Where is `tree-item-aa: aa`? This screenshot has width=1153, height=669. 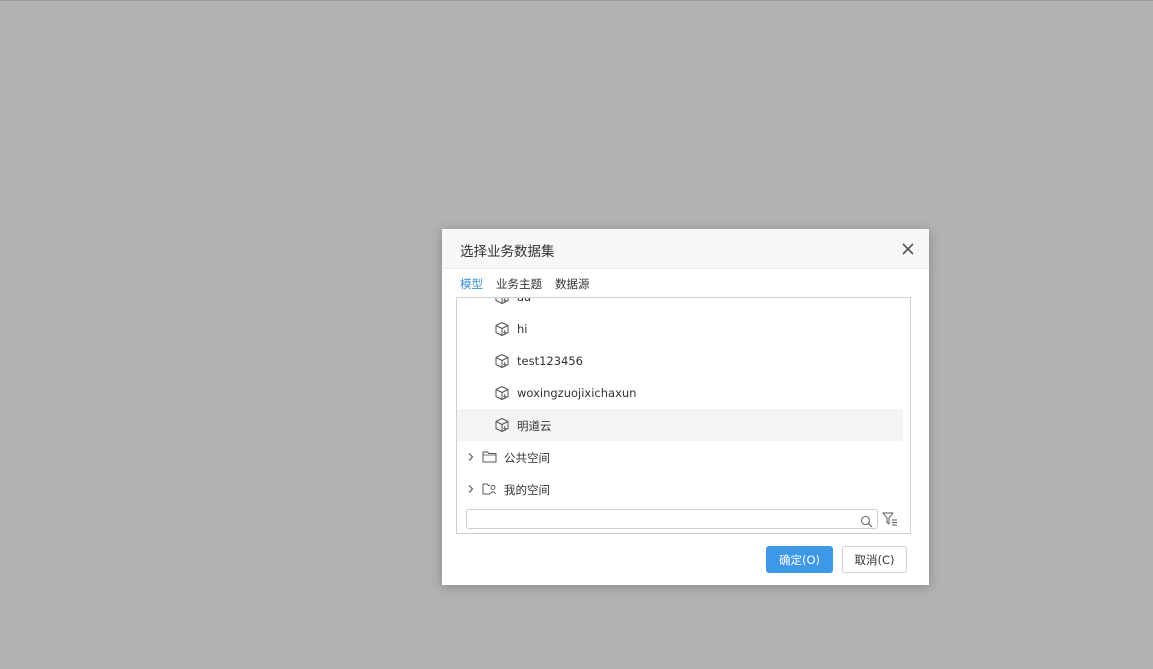
tree-item-aa: aa is located at coordinates (683, 305).